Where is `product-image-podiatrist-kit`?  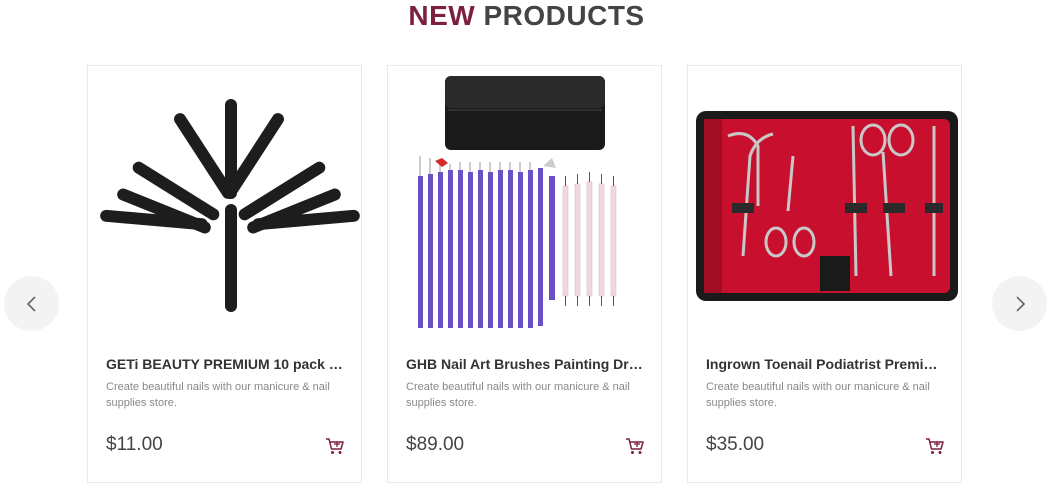
product-image-podiatrist-kit is located at coordinates (824, 203).